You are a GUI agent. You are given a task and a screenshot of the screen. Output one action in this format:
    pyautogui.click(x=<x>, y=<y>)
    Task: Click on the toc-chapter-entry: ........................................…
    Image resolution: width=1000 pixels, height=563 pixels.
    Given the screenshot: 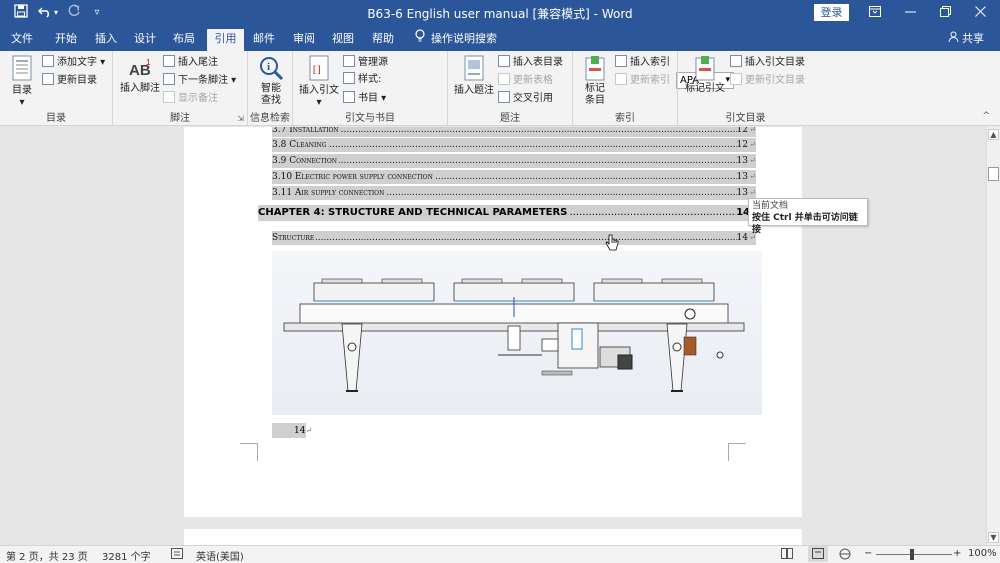 What is the action you would take?
    pyautogui.click(x=507, y=213)
    